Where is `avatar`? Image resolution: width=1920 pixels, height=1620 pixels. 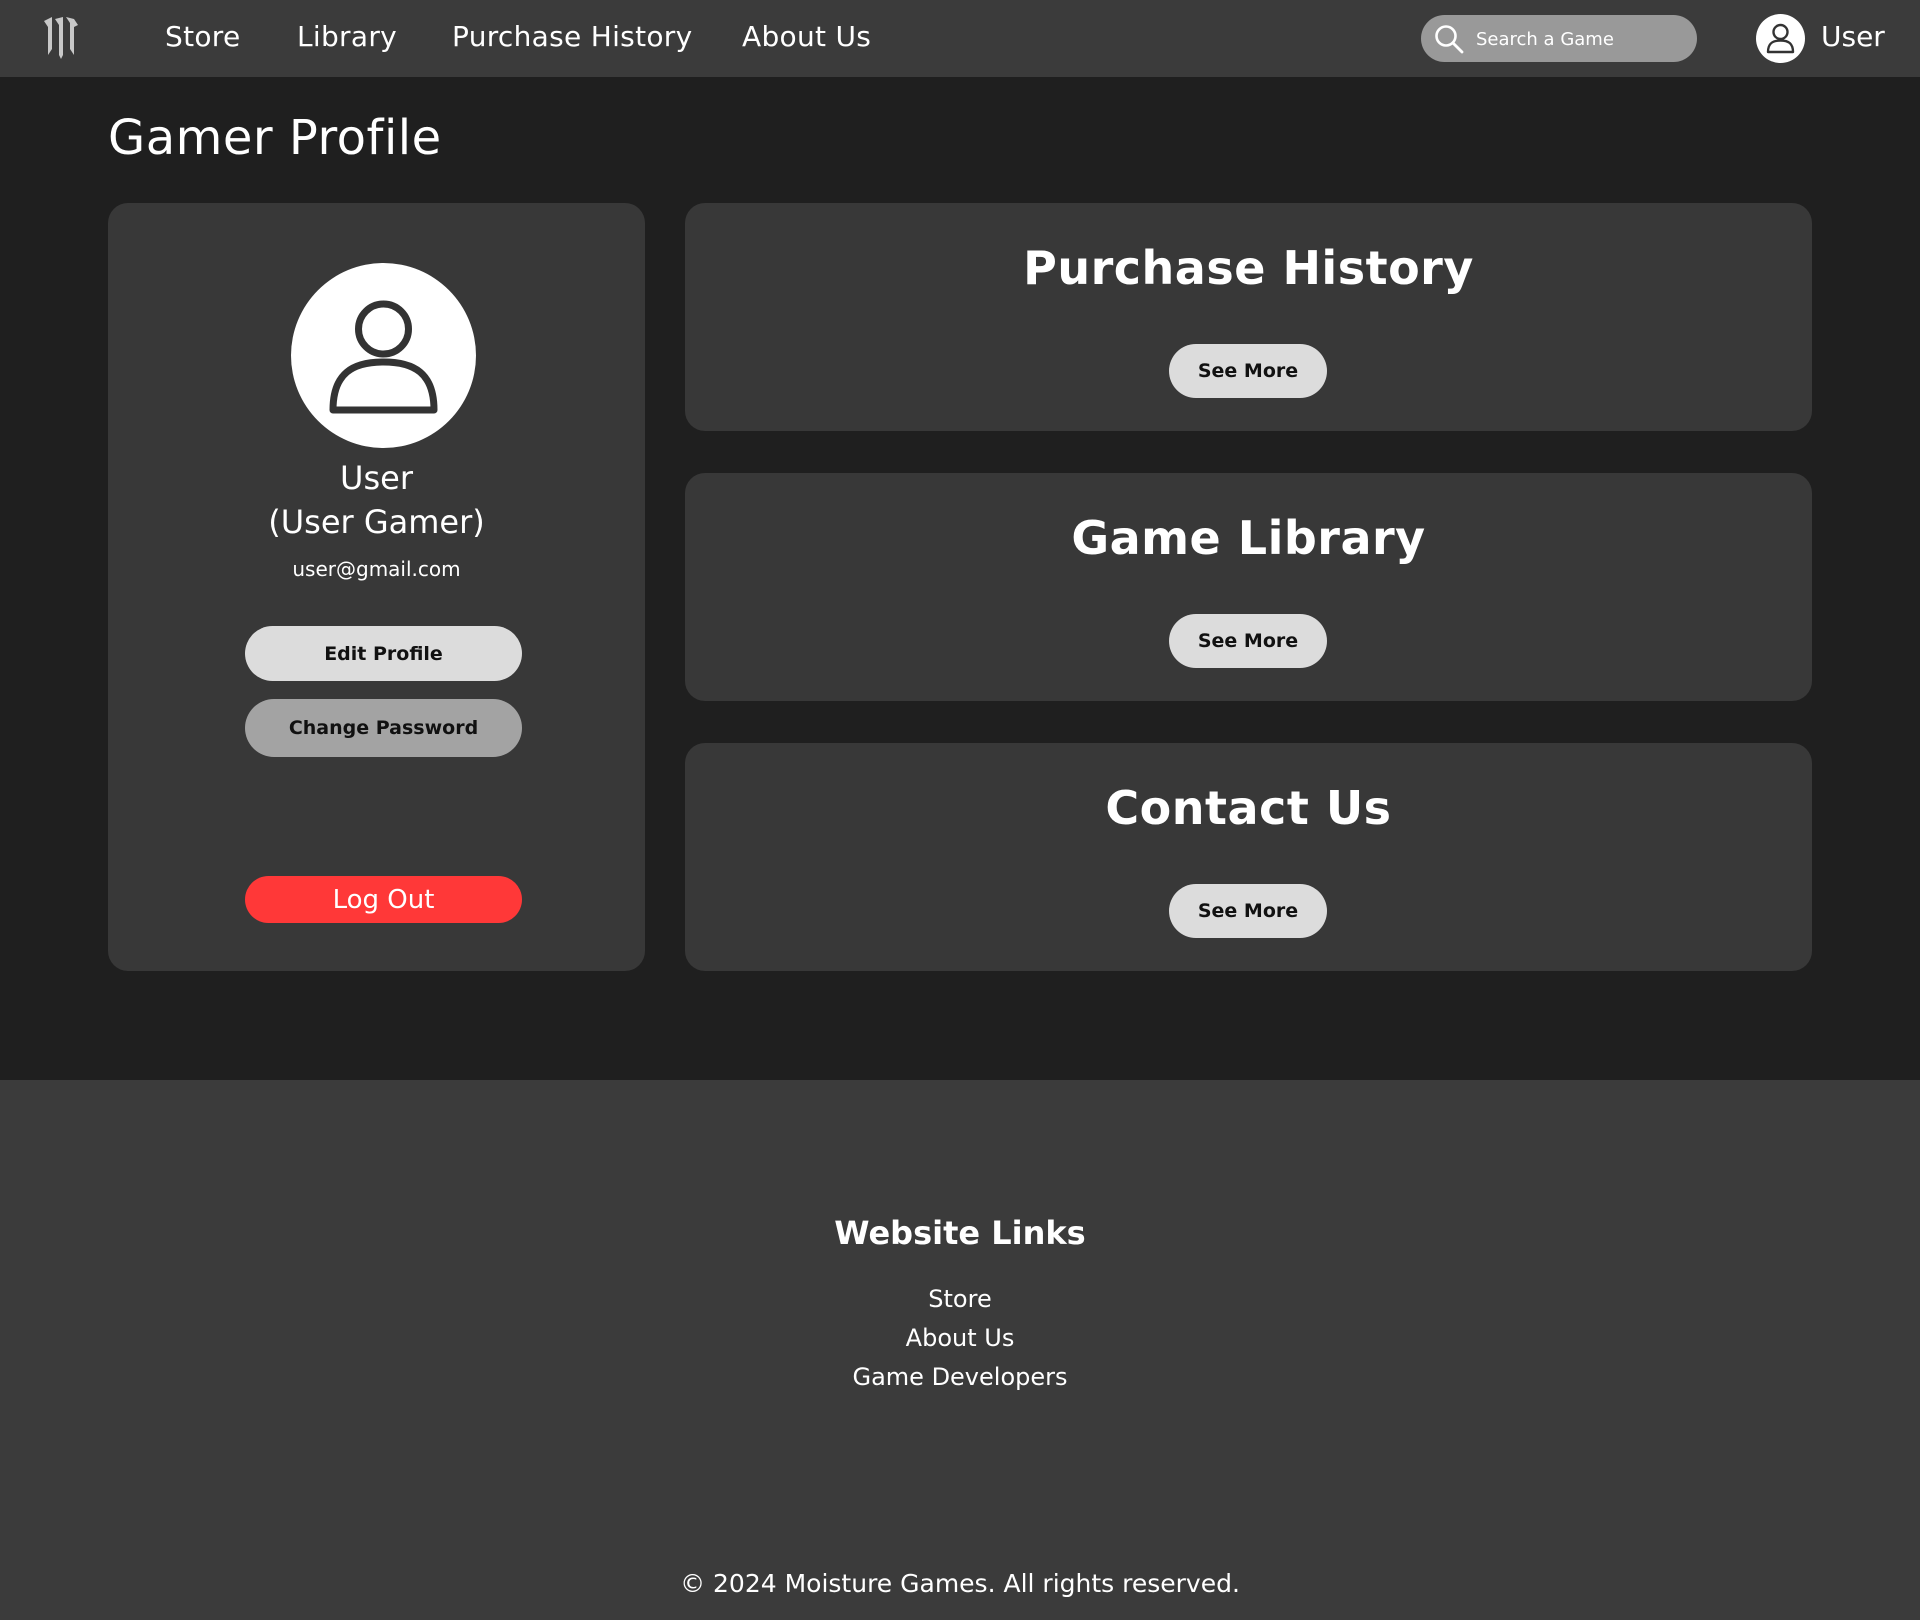
avatar is located at coordinates (383, 355).